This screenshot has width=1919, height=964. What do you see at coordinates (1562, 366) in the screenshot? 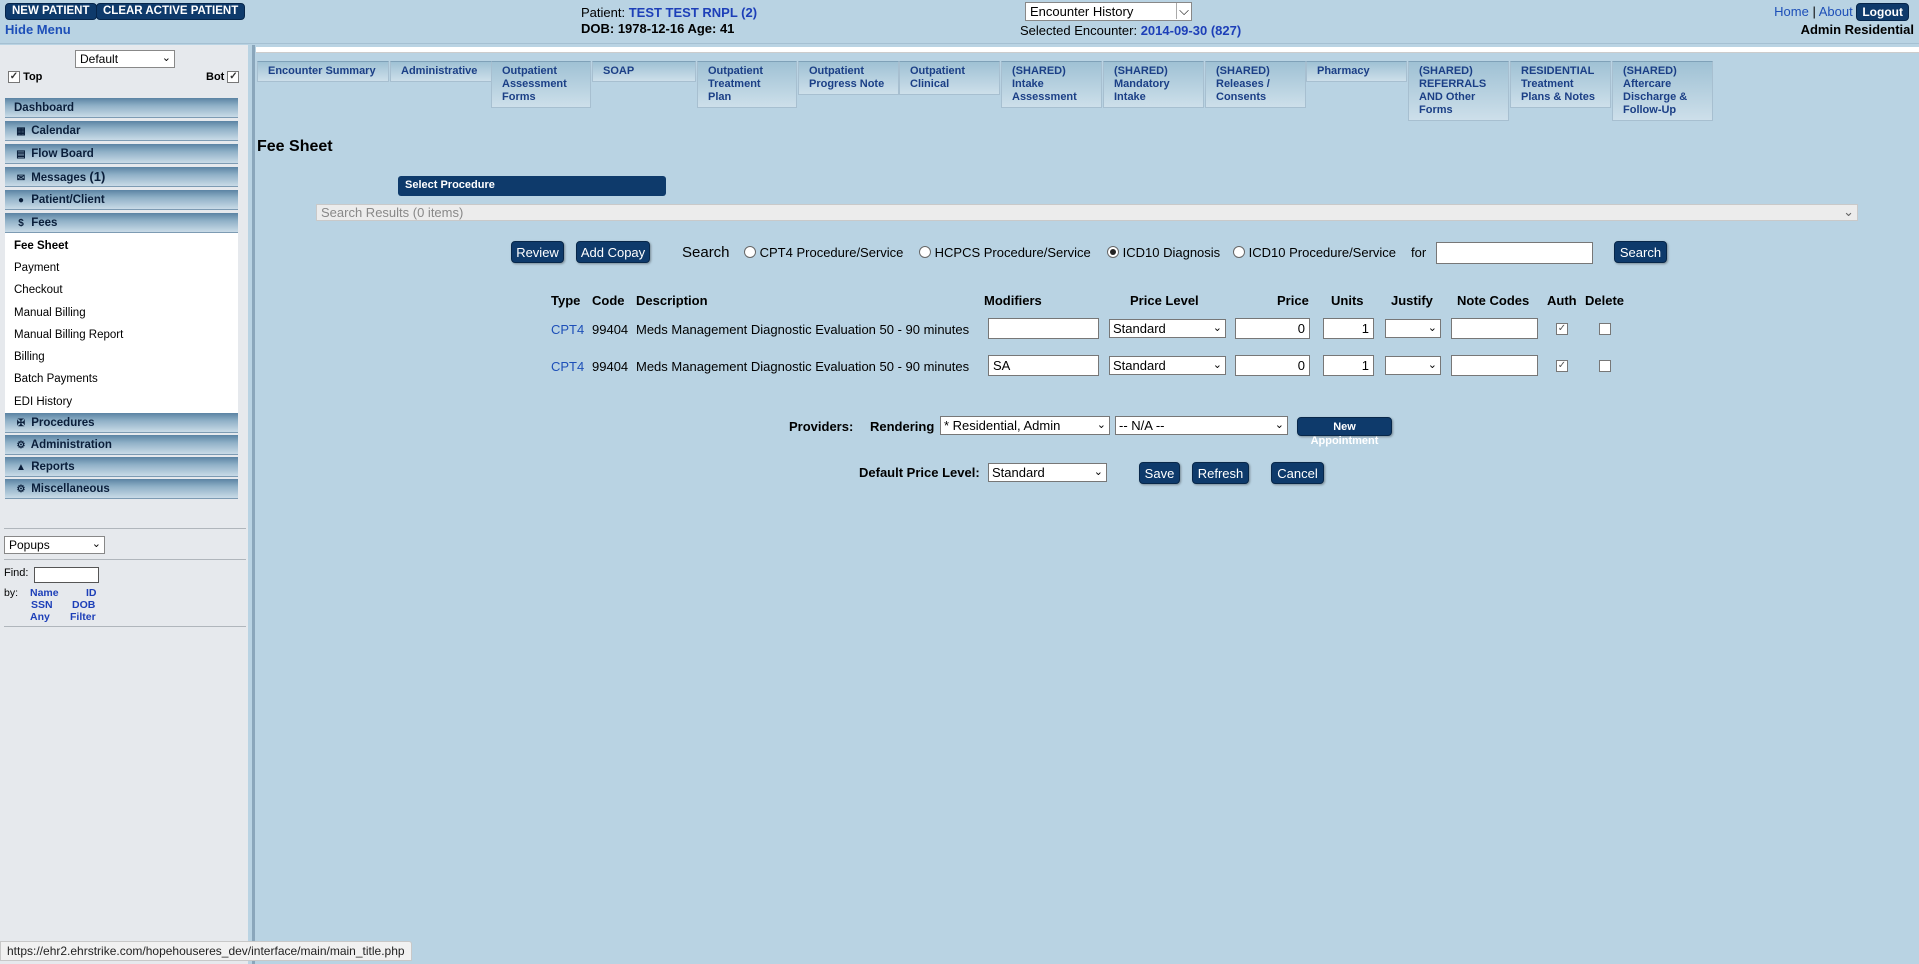
I see `row2-auth-checkbox: ✓` at bounding box center [1562, 366].